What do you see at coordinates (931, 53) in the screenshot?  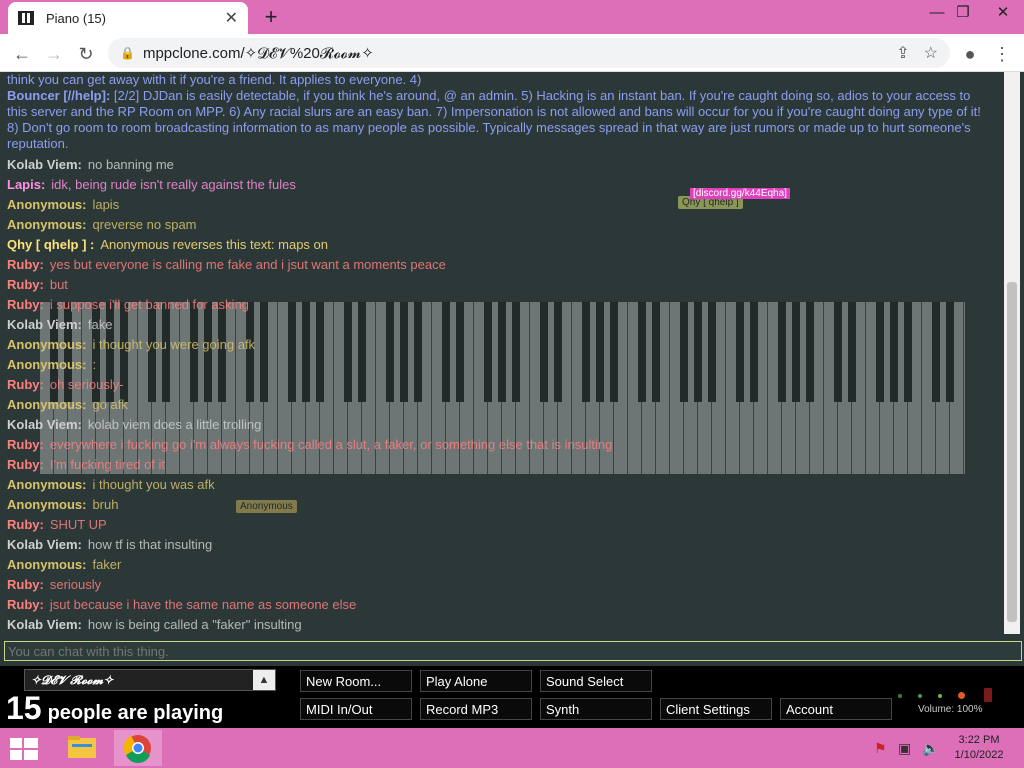 I see `bookmark-star-icon: ☆` at bounding box center [931, 53].